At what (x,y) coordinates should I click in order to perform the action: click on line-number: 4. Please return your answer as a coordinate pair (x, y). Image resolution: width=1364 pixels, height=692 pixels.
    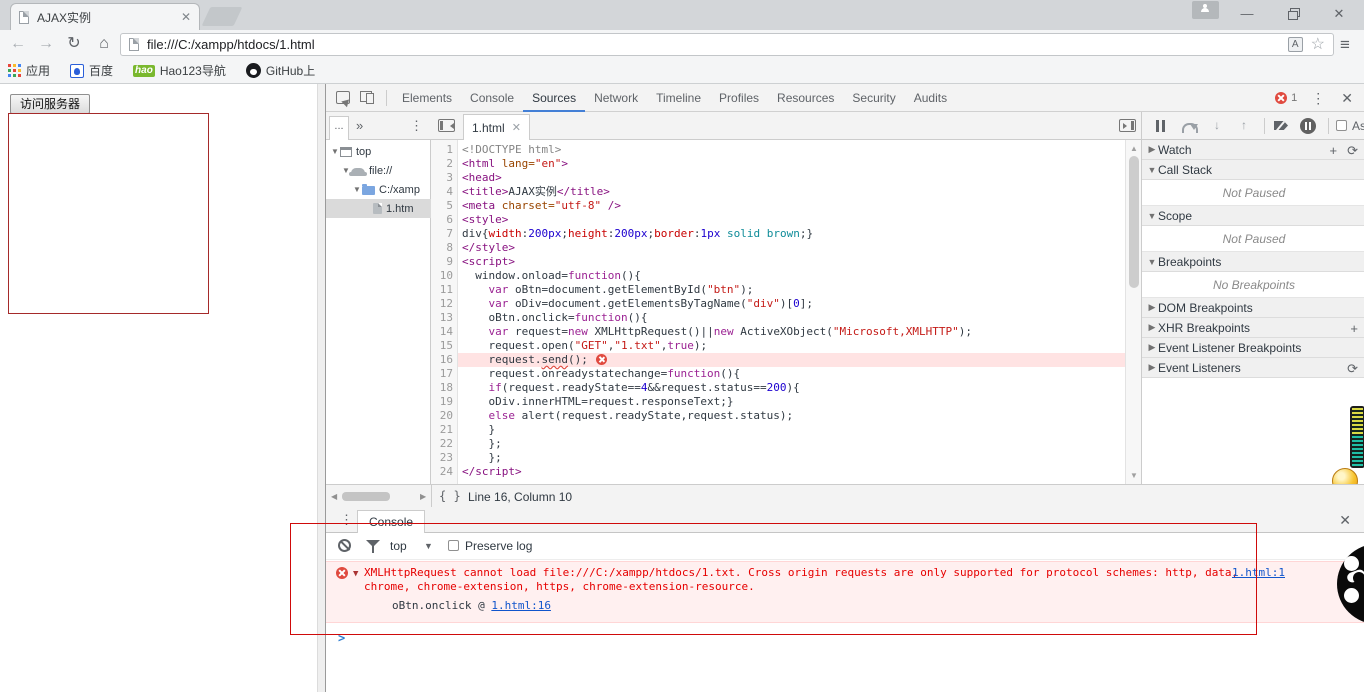
    Looking at the image, I should click on (444, 192).